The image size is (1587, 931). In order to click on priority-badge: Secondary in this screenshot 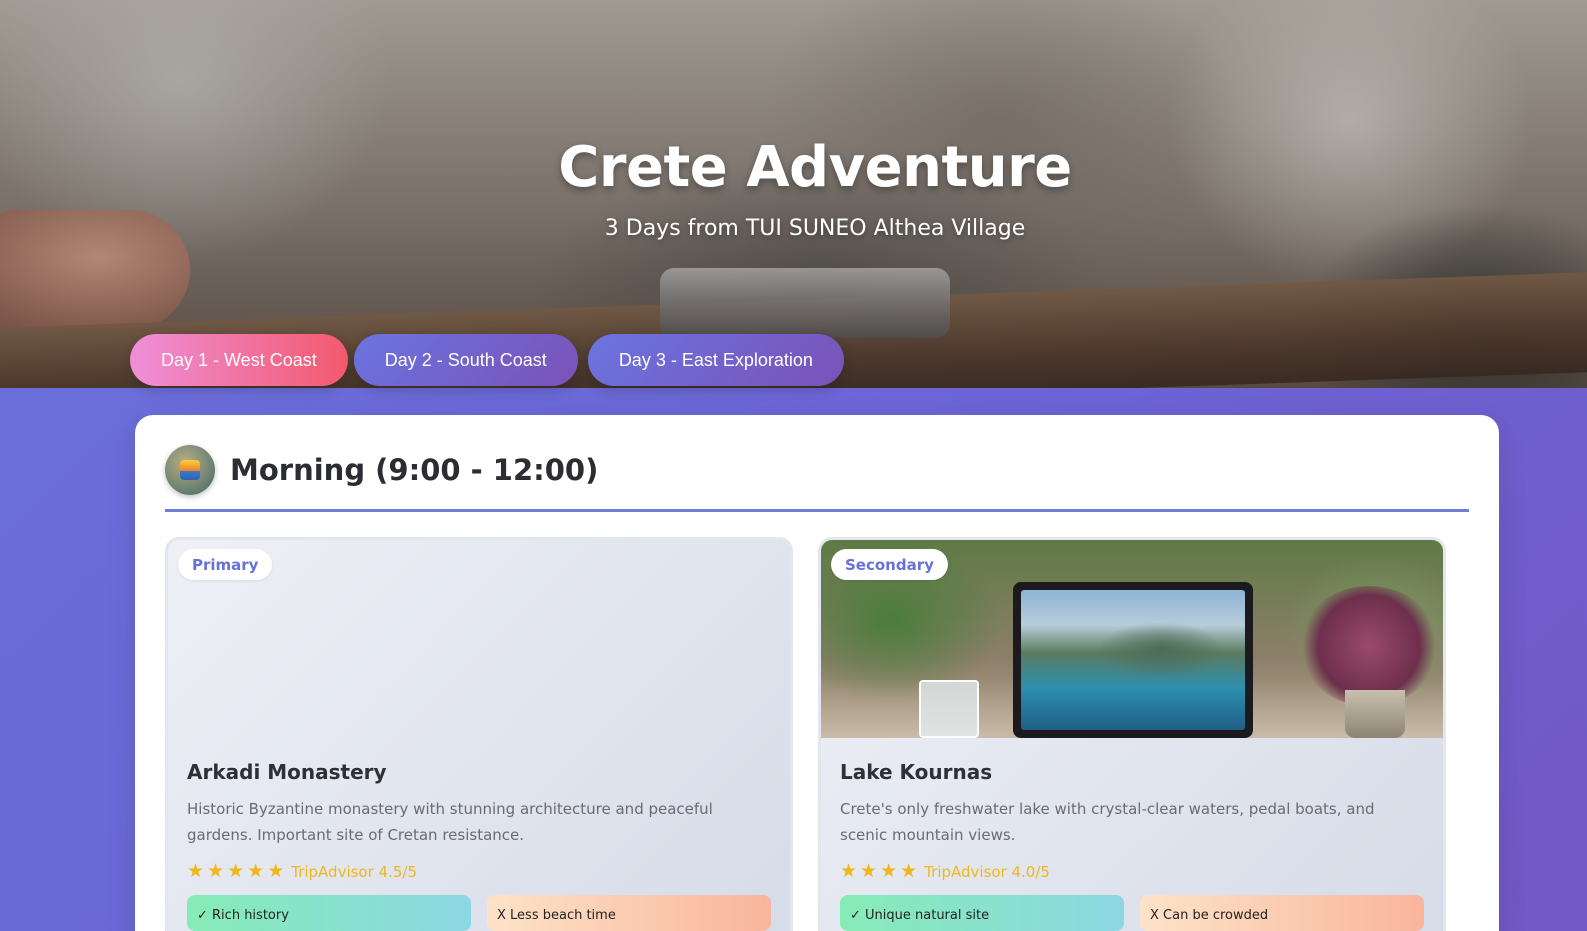, I will do `click(889, 564)`.